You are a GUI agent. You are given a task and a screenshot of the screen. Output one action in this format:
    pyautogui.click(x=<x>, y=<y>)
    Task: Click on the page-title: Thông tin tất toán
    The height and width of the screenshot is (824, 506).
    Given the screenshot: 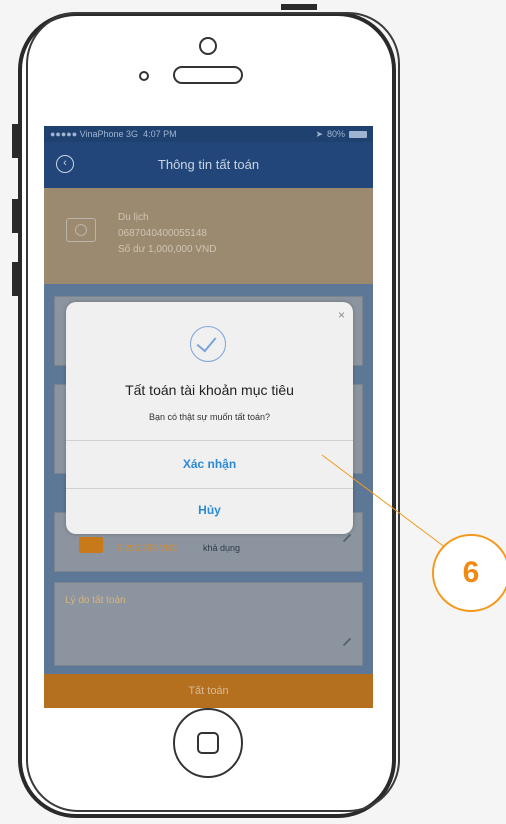 What is the action you would take?
    pyautogui.click(x=208, y=164)
    